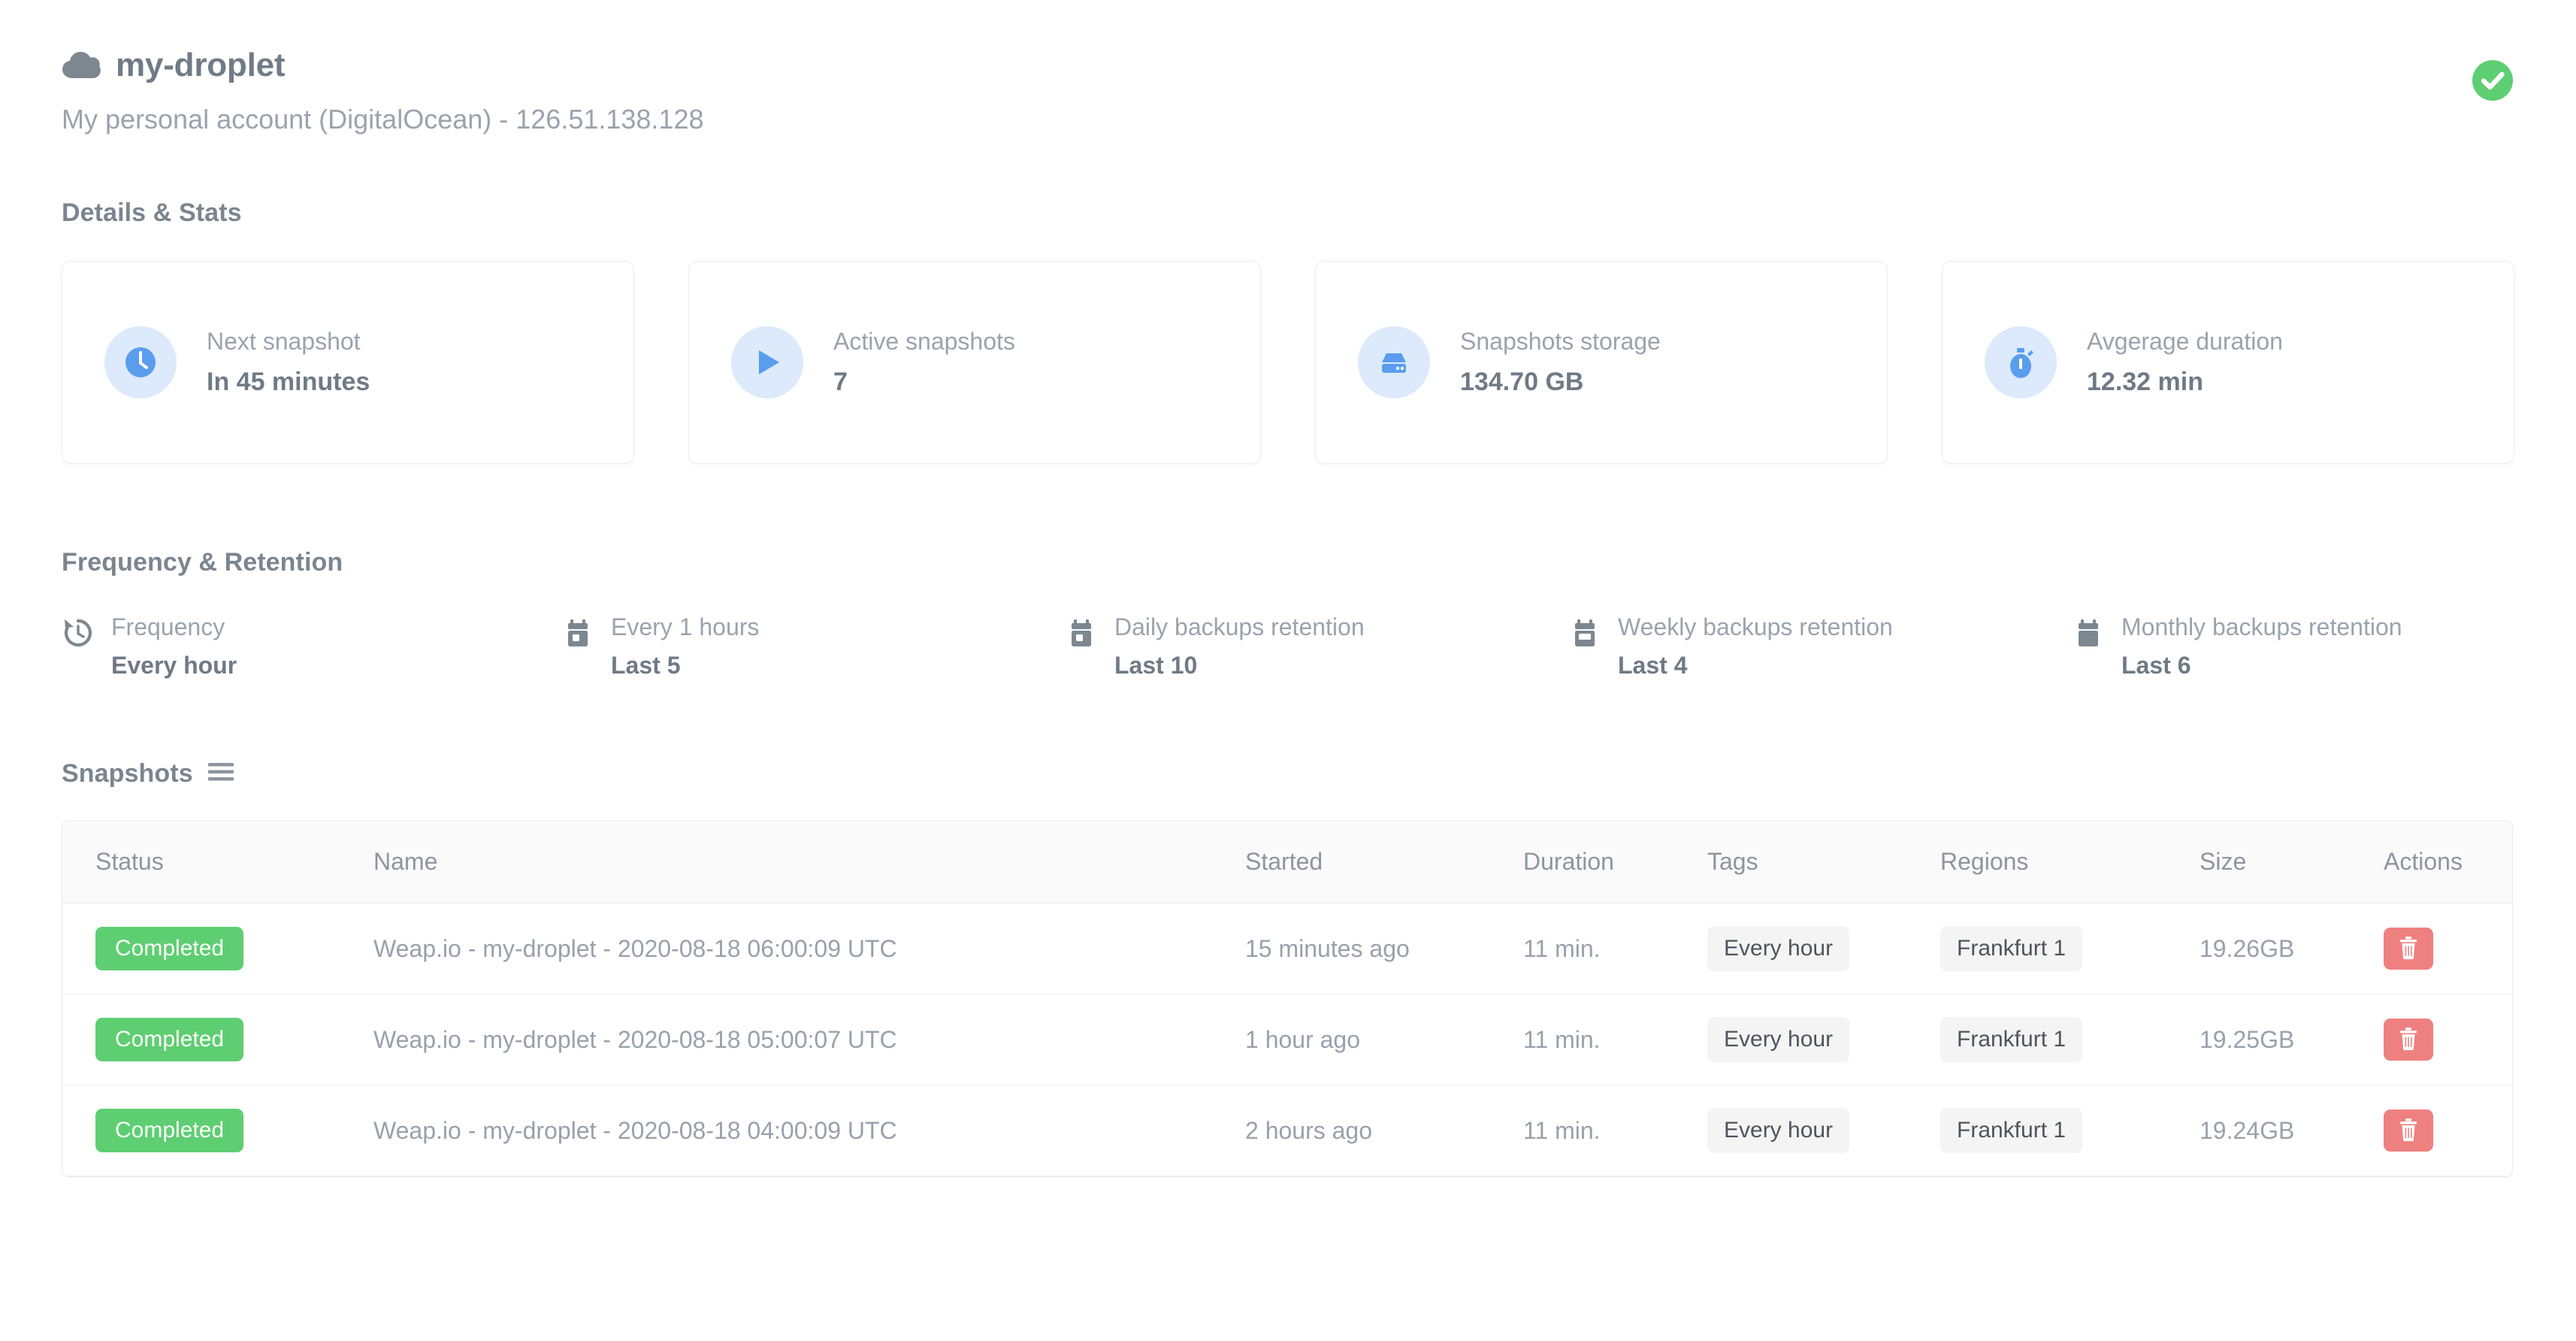 The image size is (2576, 1341). Describe the element at coordinates (1384, 1039) in the screenshot. I see `cell-started: 1 hour ago` at that location.